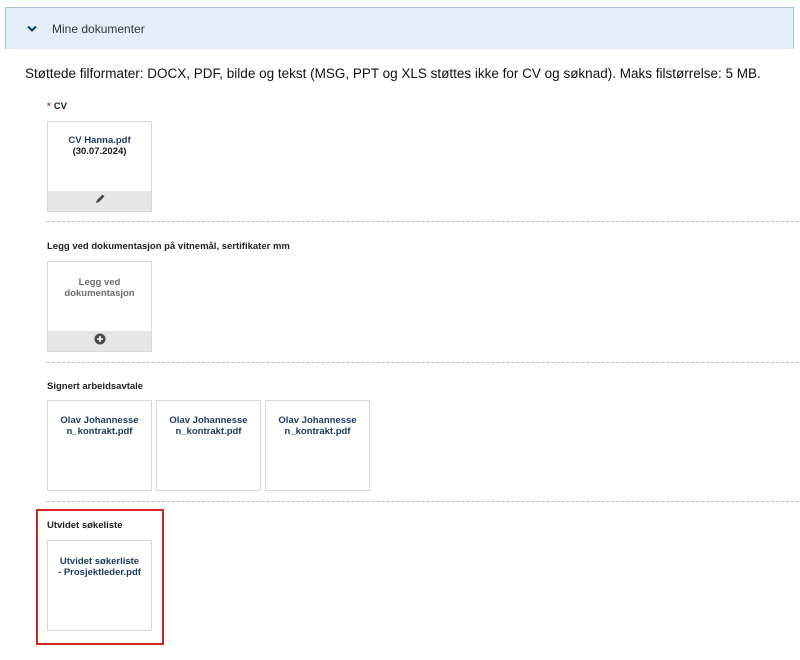  I want to click on mine-dokumenter-header: Mine dokumenter, so click(399, 28).